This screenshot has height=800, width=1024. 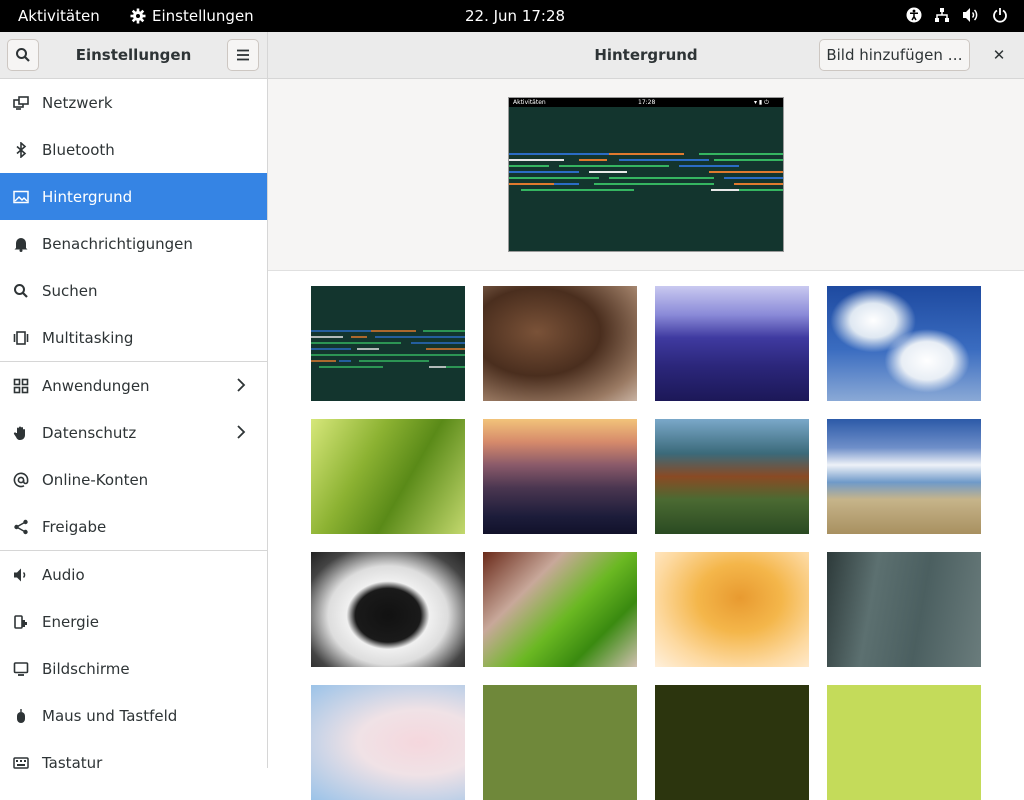 What do you see at coordinates (21, 149) in the screenshot?
I see `bluetooth-icon` at bounding box center [21, 149].